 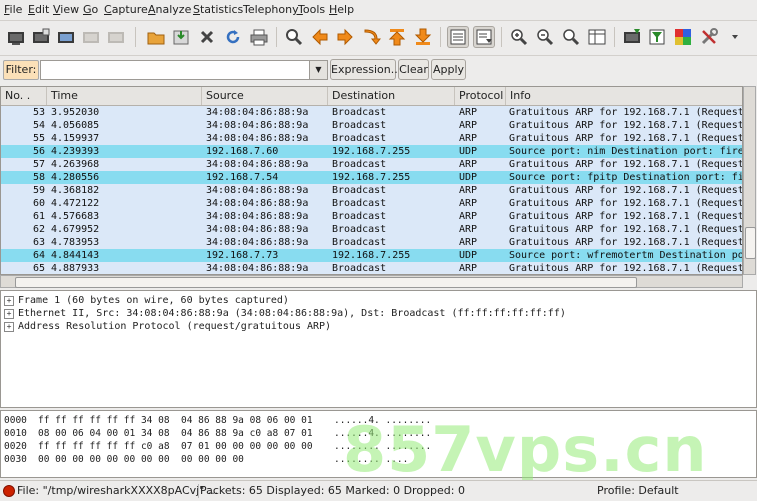 What do you see at coordinates (683, 37) in the screenshot?
I see `coloring-rules-icon` at bounding box center [683, 37].